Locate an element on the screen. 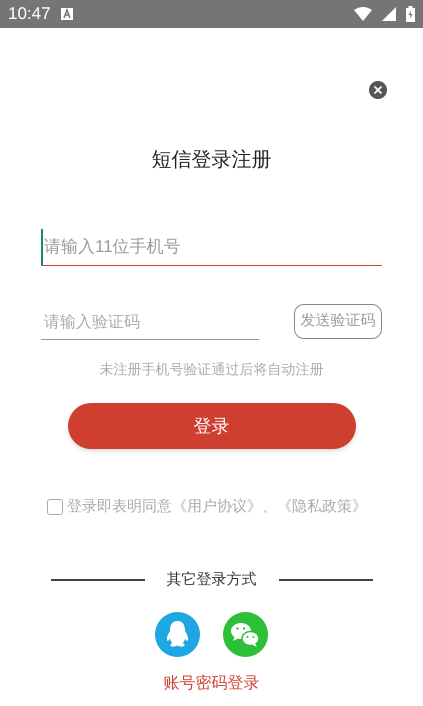  send-code-button: 发送验证码 is located at coordinates (338, 321).